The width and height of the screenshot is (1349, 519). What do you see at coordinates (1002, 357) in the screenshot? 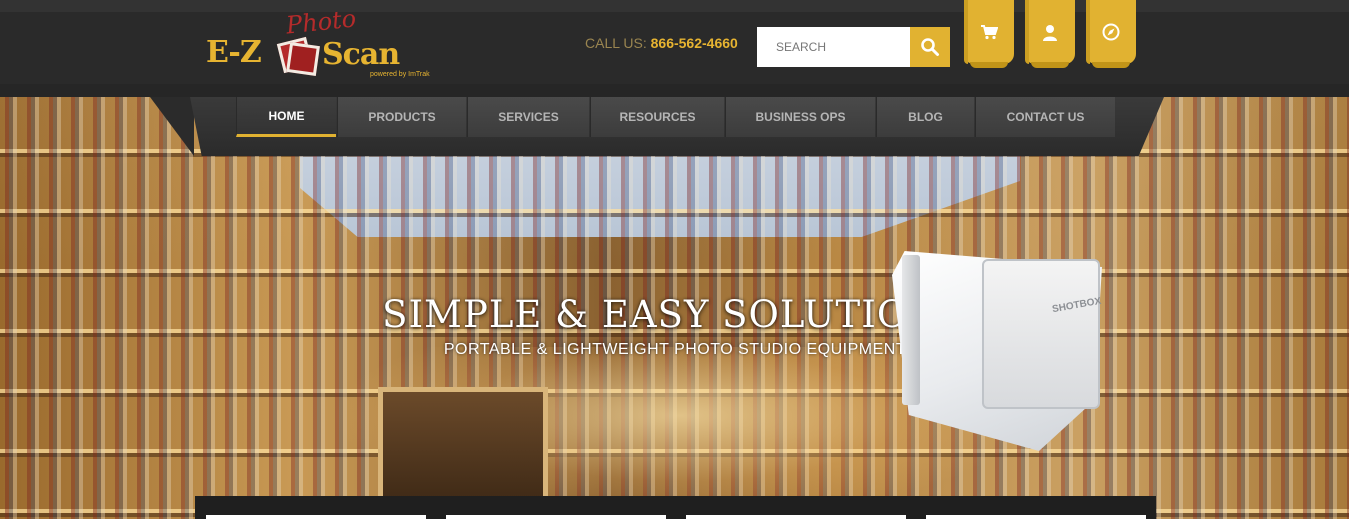
I see `shotbox-product-image: SHOTBOX` at bounding box center [1002, 357].